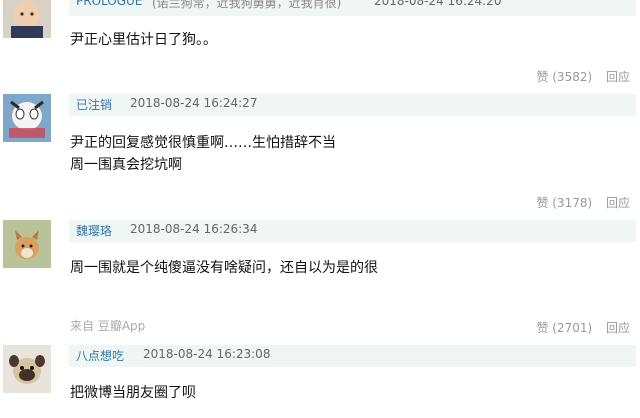 The height and width of the screenshot is (418, 640). I want to click on comment-timestamp: 2018-08-24 16:24:20, so click(438, 4).